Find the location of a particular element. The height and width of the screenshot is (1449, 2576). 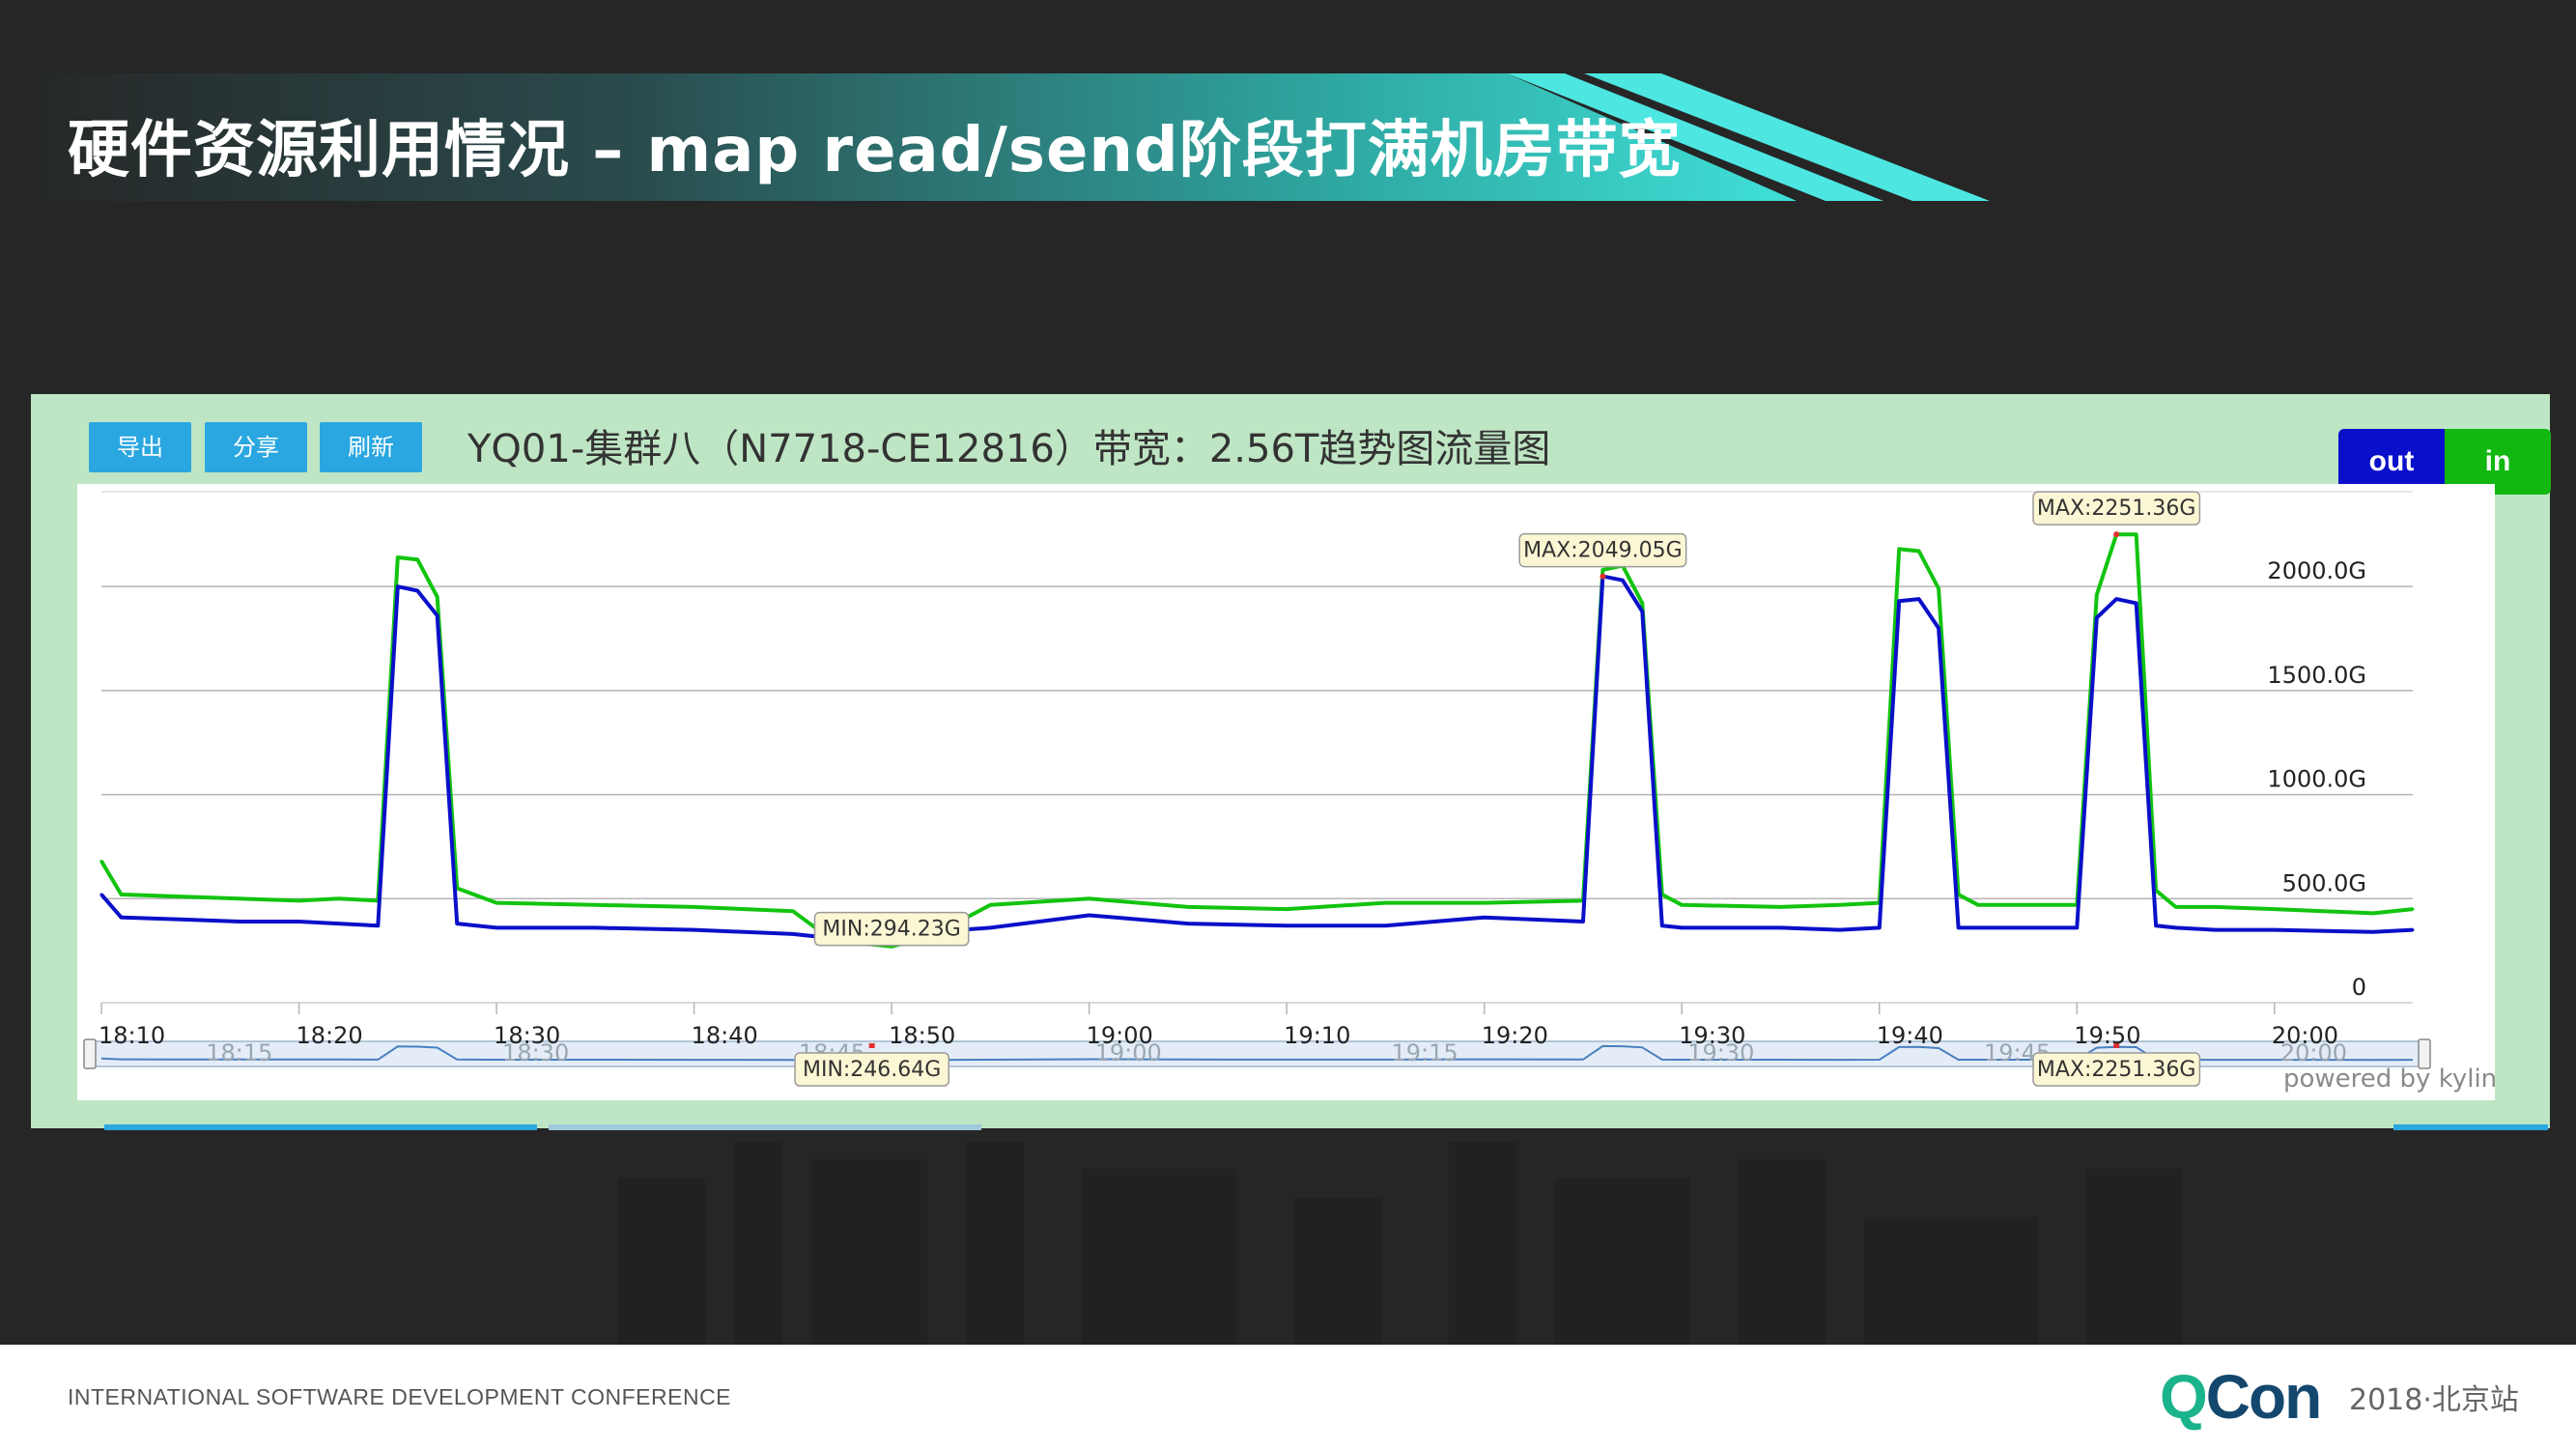

slide-title: 硬件资源利用情况 – map read/send阶段打满机房带宽 is located at coordinates (875, 150).